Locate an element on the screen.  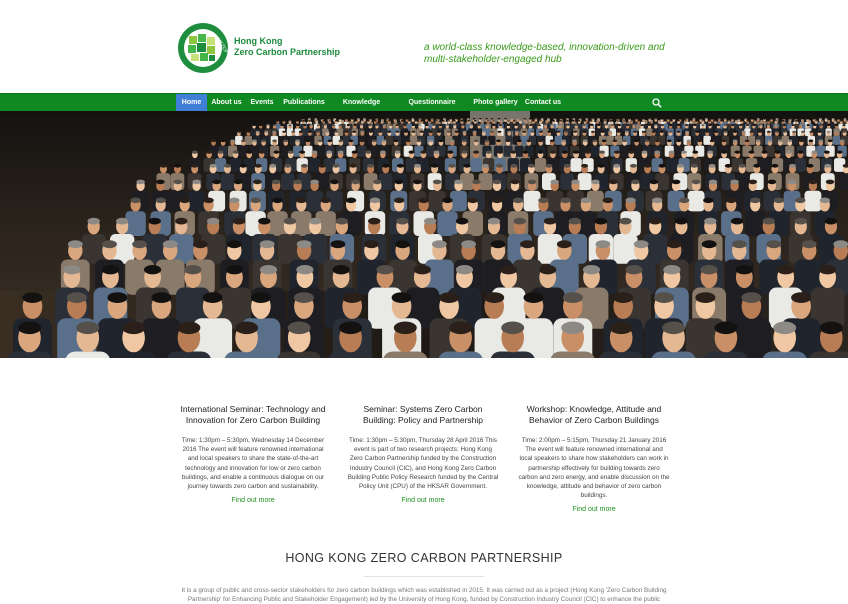
nav-item-questionnaire-survey: Questionnaire Survey is located at coordinates (432, 109).